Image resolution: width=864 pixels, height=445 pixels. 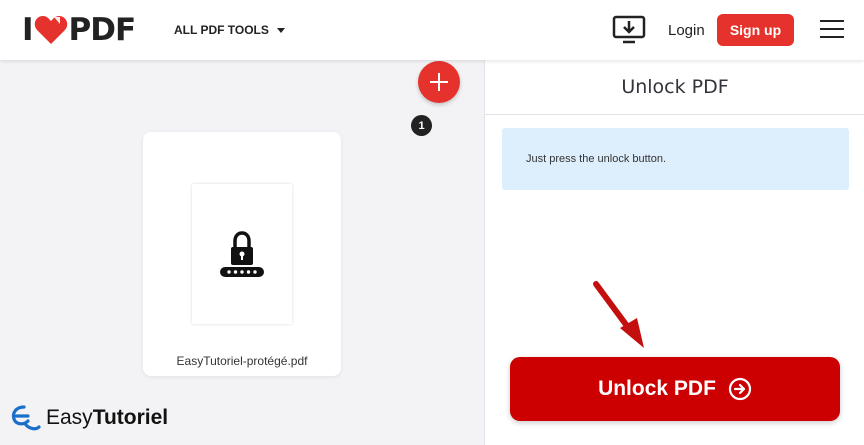 What do you see at coordinates (629, 30) in the screenshot?
I see `download-desktop-icon` at bounding box center [629, 30].